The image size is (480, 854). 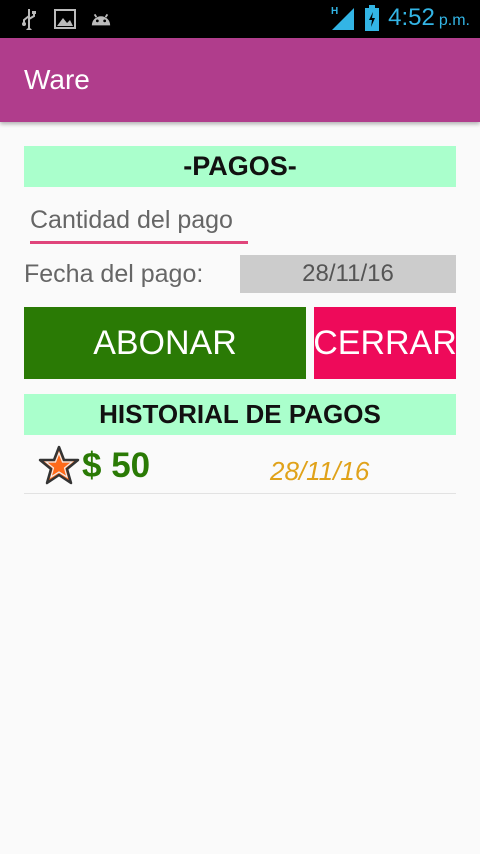 What do you see at coordinates (101, 19) in the screenshot?
I see `android-icon` at bounding box center [101, 19].